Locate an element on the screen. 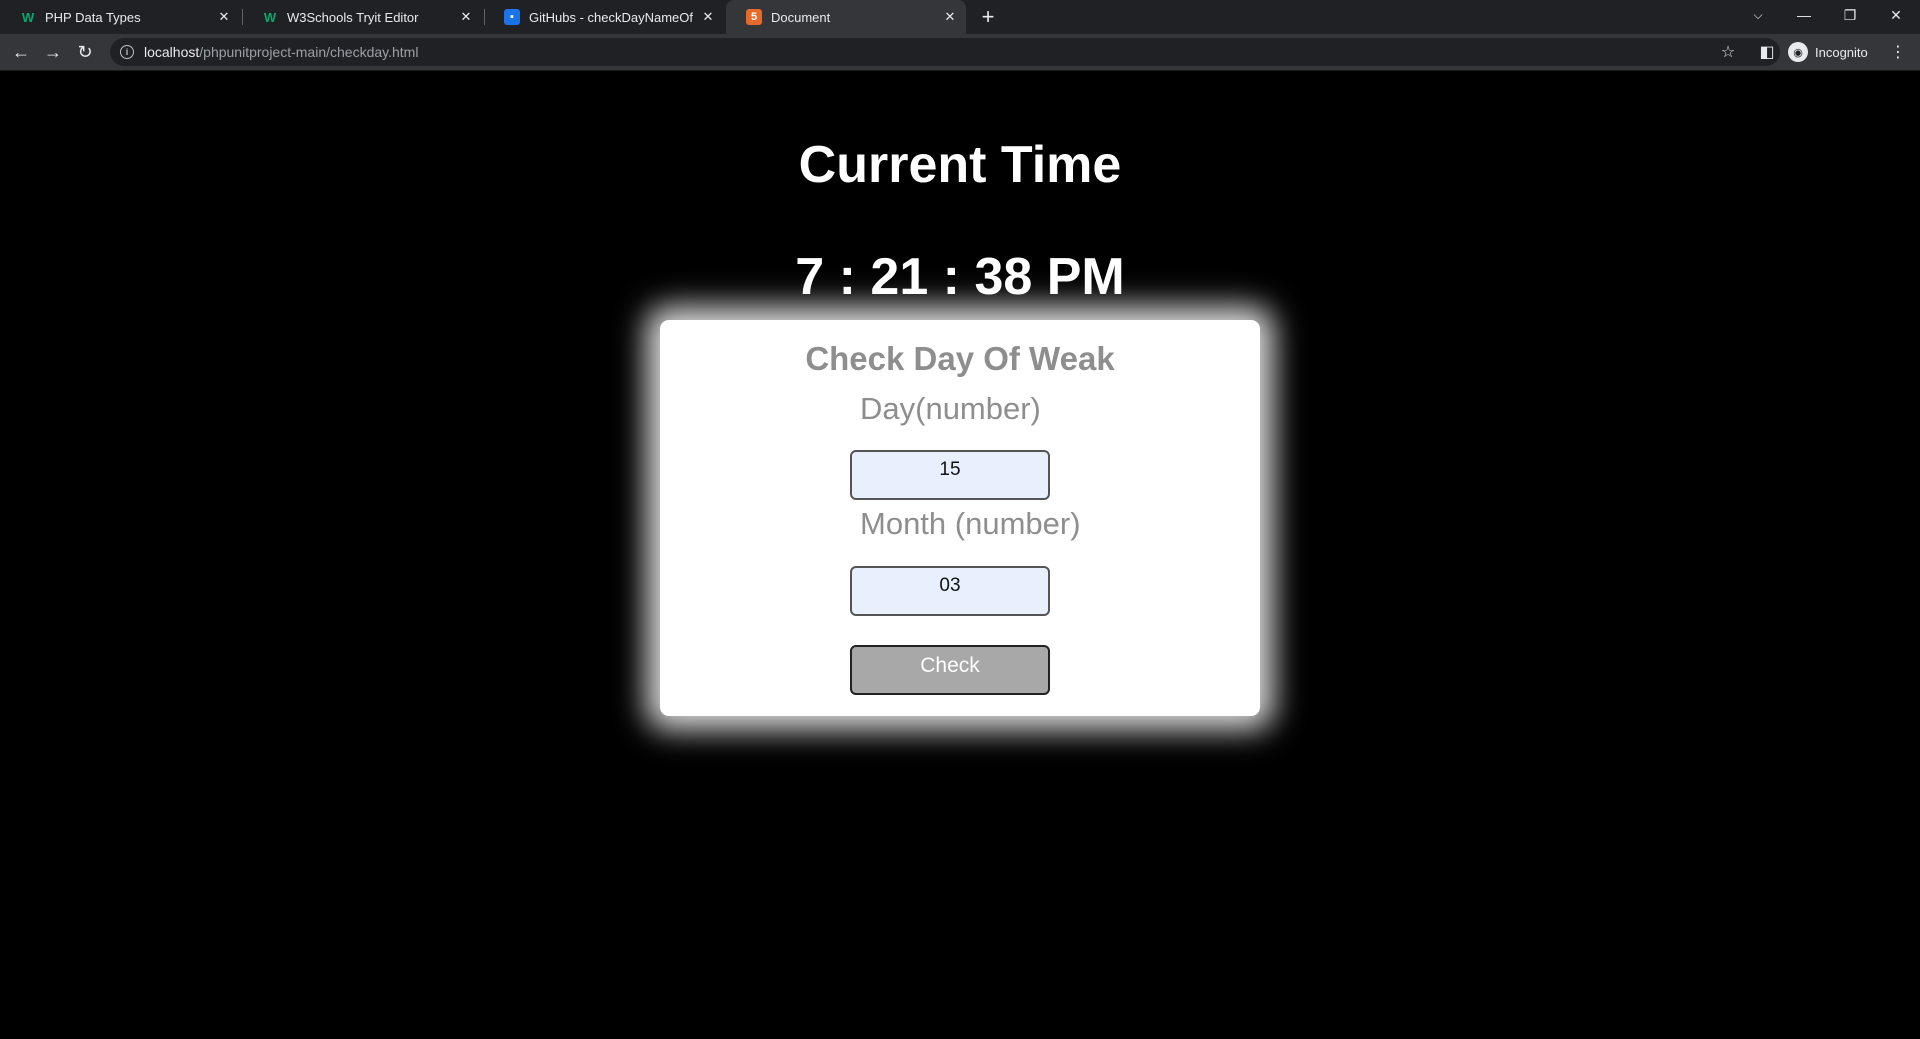  clock-title: Current Time is located at coordinates (960, 165).